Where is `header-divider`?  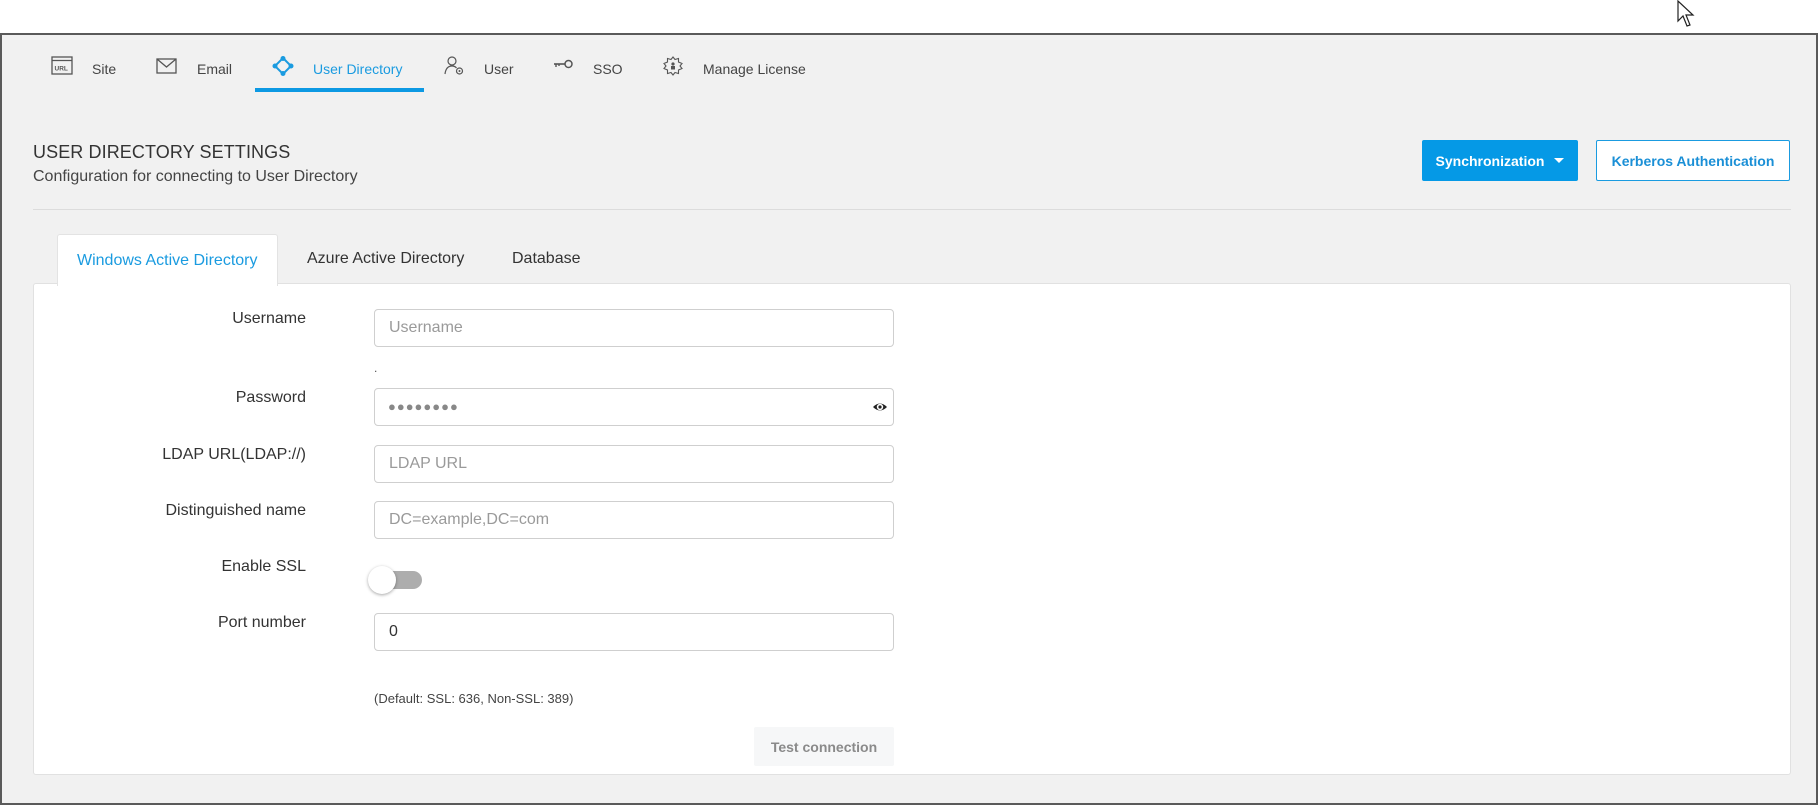 header-divider is located at coordinates (912, 209).